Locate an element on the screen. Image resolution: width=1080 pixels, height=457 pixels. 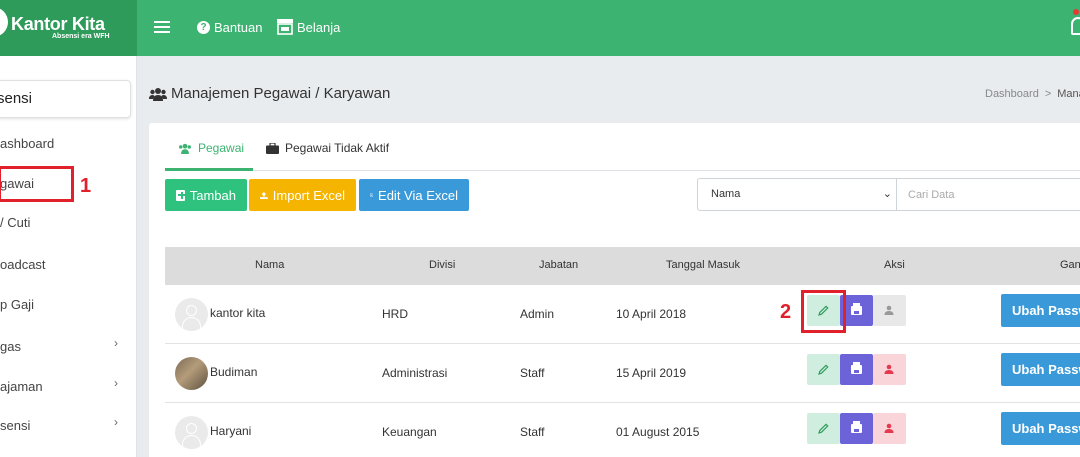
nav-shop-label: Belanja is located at coordinates (319, 27).